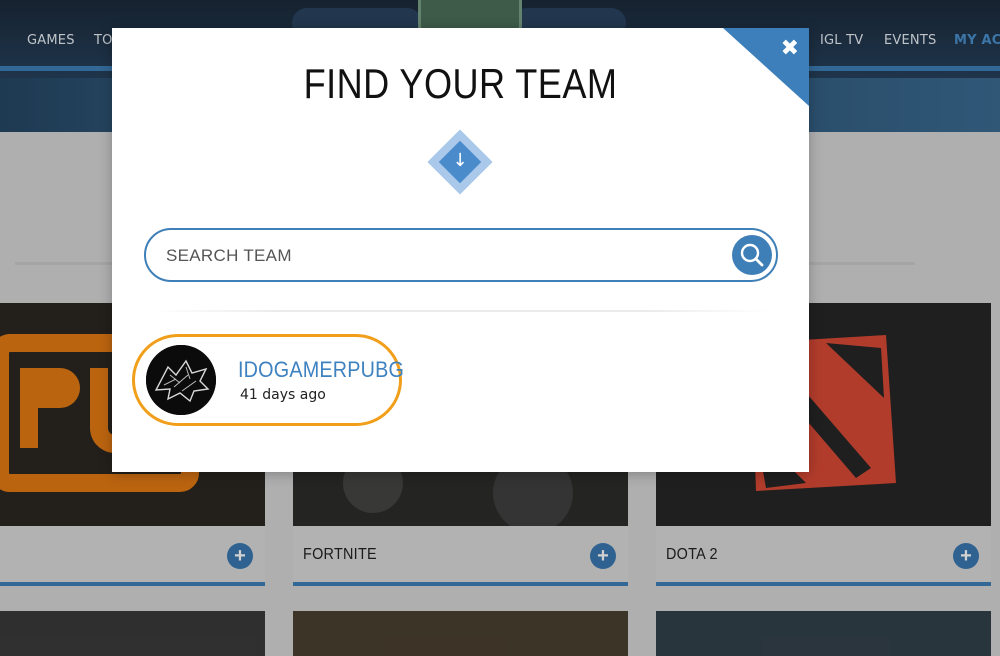  I want to click on search-box, so click(461, 255).